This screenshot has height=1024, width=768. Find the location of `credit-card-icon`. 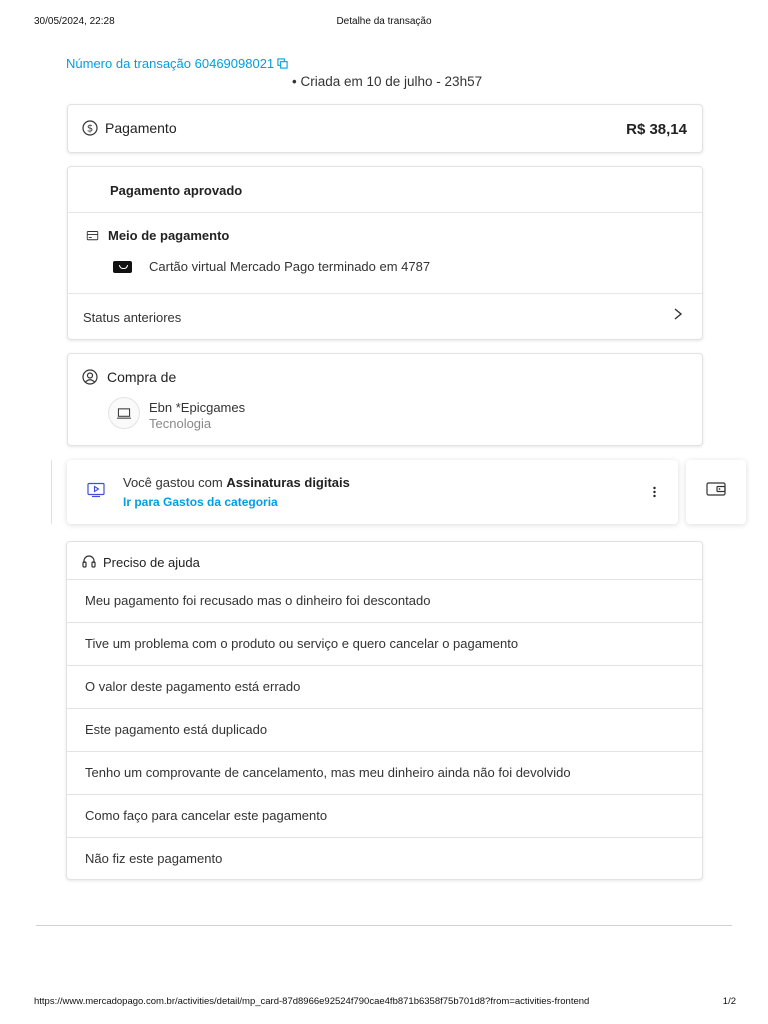

credit-card-icon is located at coordinates (92, 235).